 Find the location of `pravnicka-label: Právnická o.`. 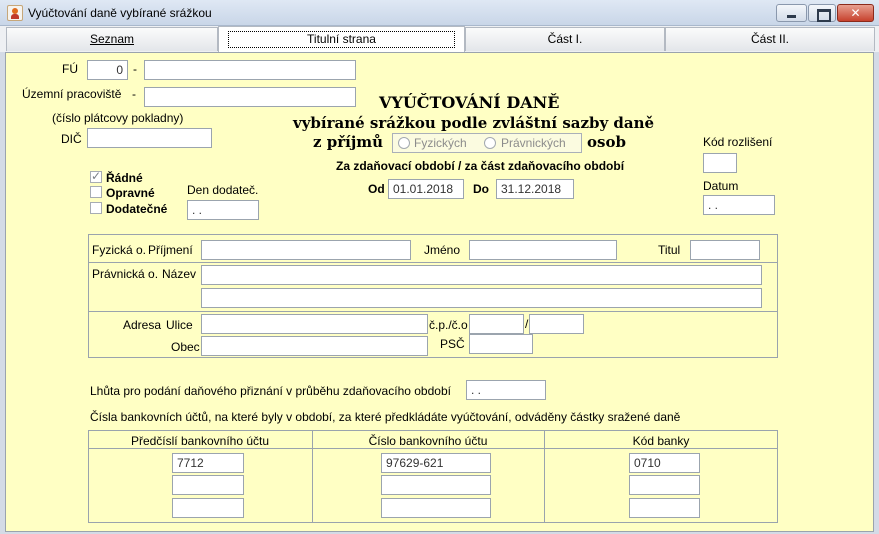

pravnicka-label: Právnická o. is located at coordinates (125, 274).